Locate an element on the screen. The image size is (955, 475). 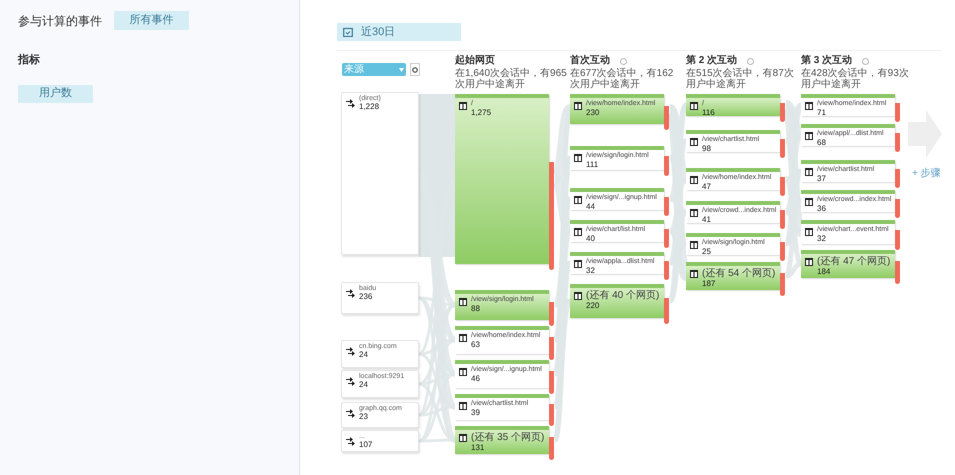
step-title: 首次互动 is located at coordinates (590, 61).